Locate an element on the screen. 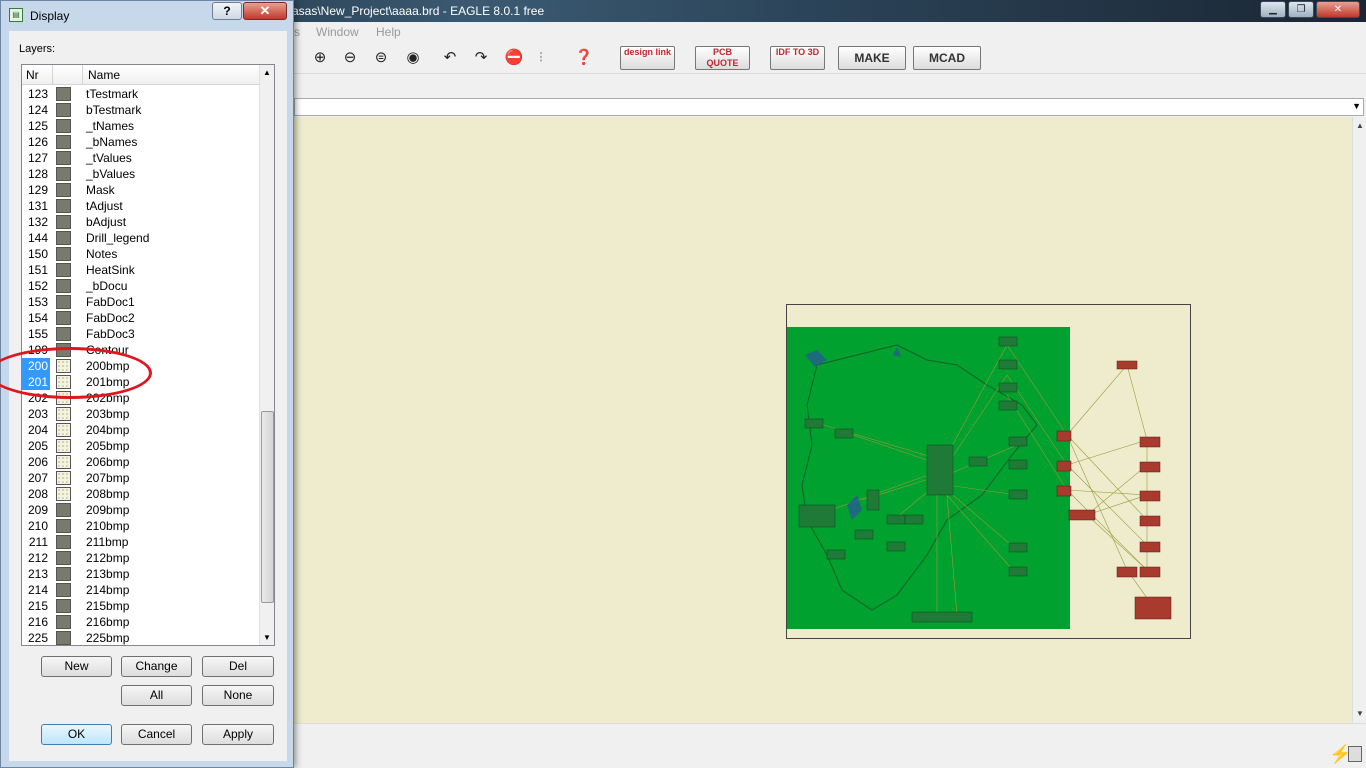 This screenshot has width=1366, height=768. layer-row: 206 206bmp is located at coordinates (140, 462).